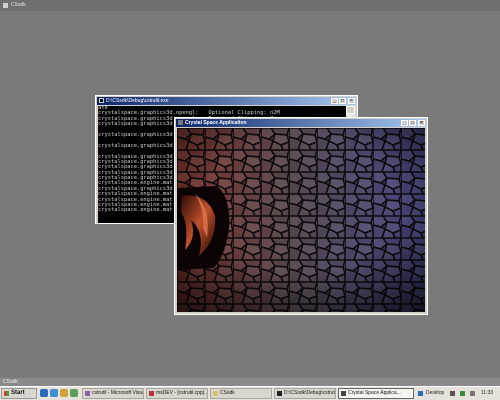 The height and width of the screenshot is (400, 500). Describe the element at coordinates (44, 393) in the screenshot. I see `ie-icon` at that location.